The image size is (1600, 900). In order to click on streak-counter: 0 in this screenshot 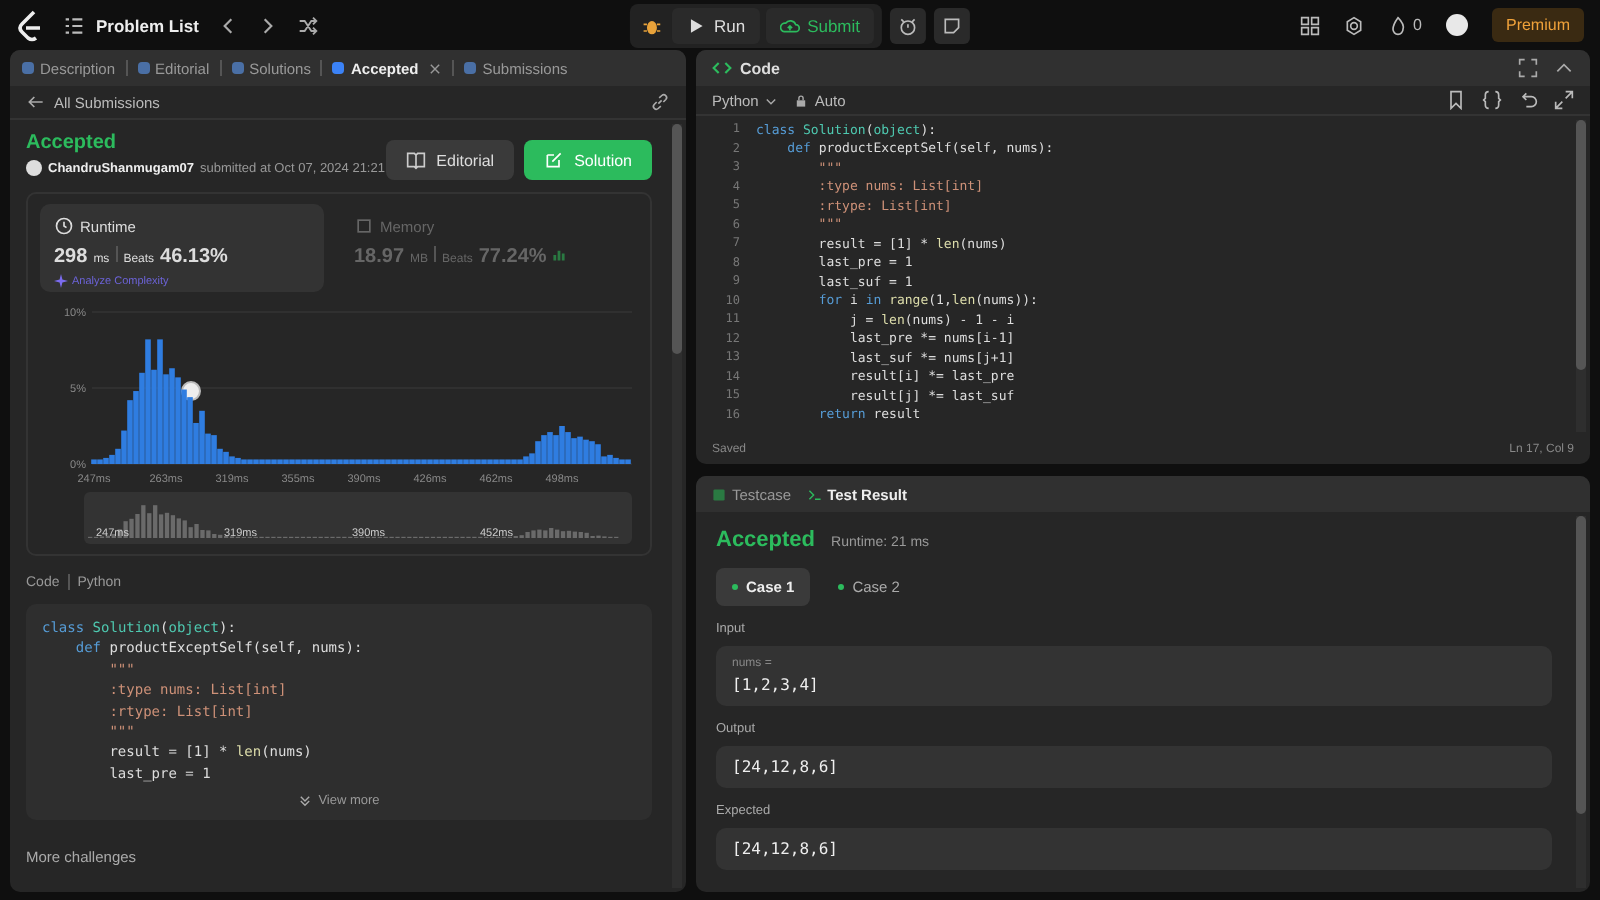, I will do `click(1404, 25)`.